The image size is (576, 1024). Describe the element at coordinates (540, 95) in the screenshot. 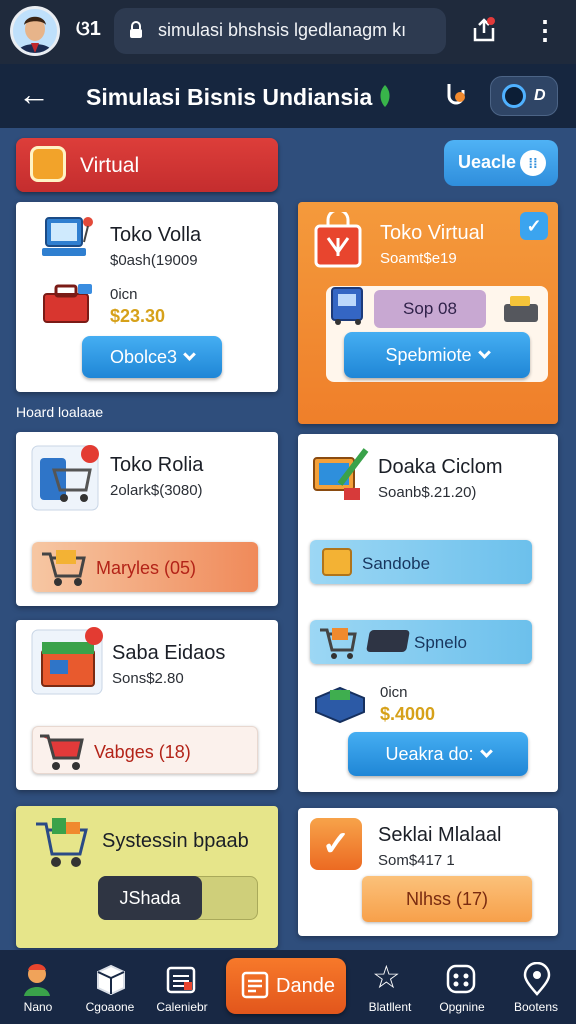

I see `profile-chip-label: D` at that location.